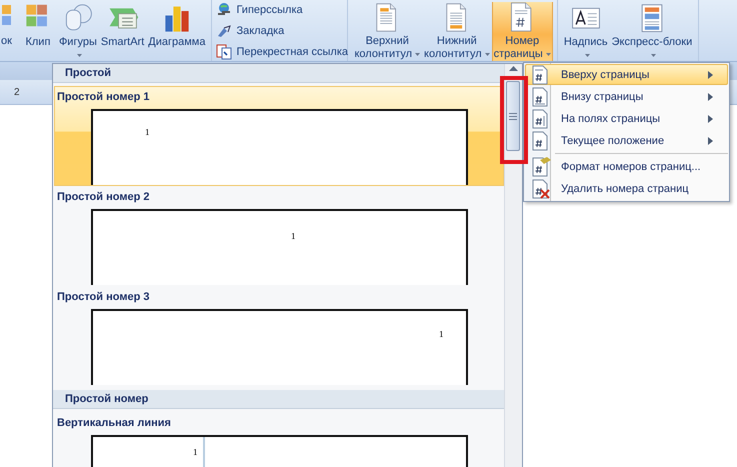 The height and width of the screenshot is (467, 737). I want to click on ribbon-button: Клип, so click(37, 31).